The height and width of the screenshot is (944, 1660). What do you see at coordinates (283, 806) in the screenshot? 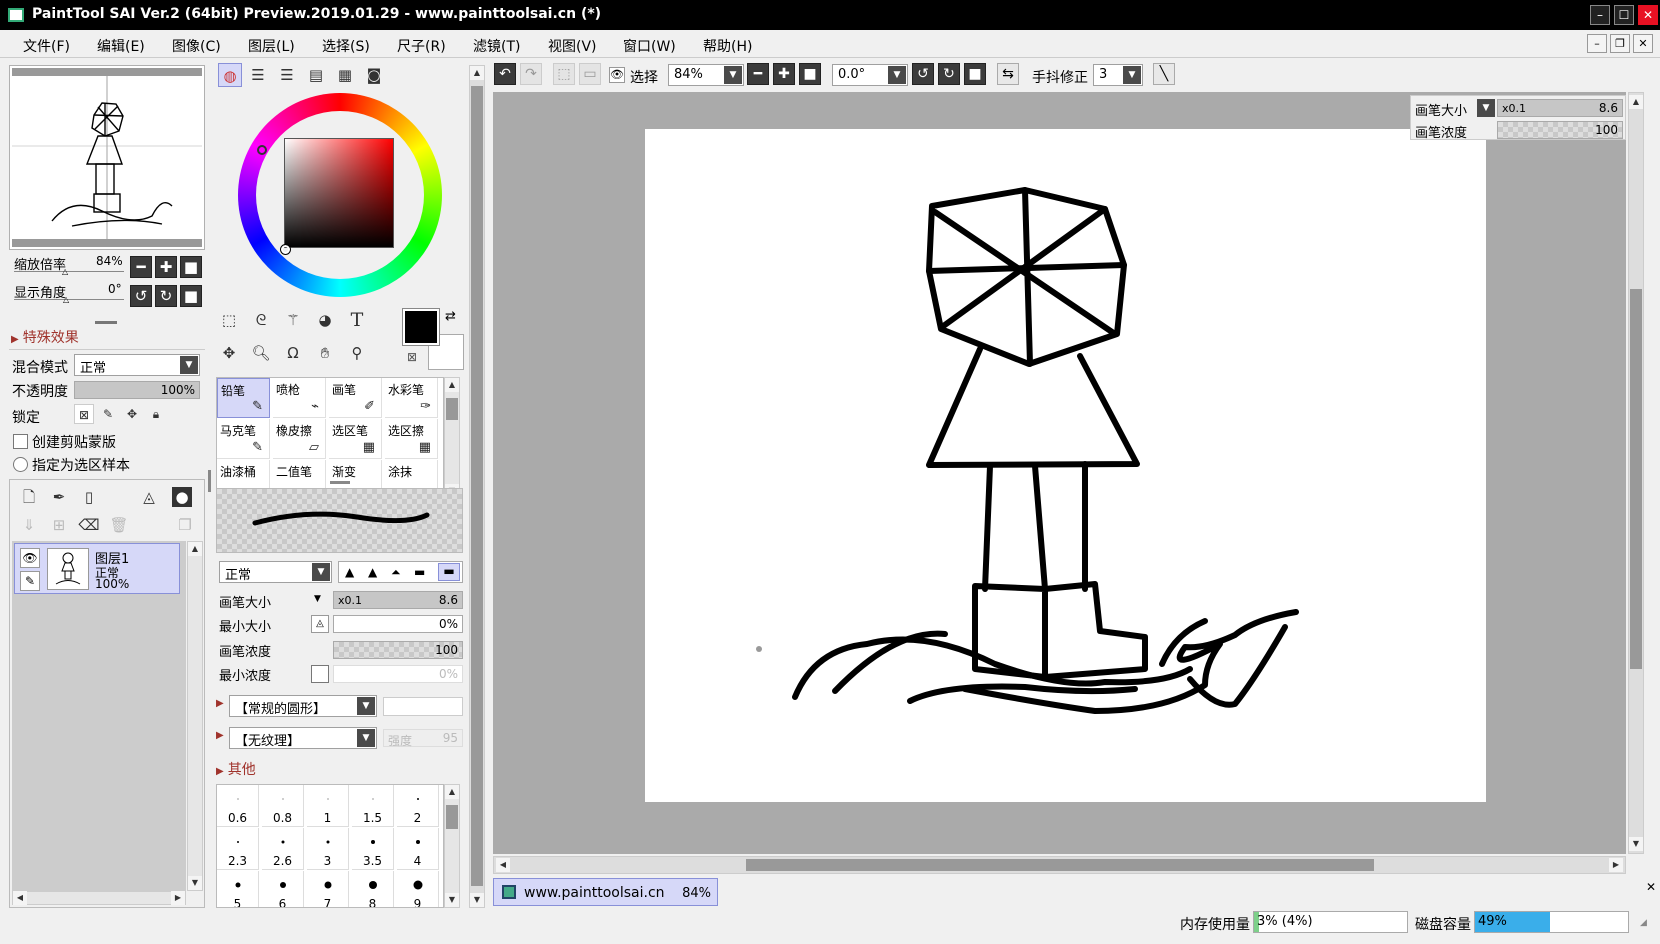
I see `size-preset: 0.8` at bounding box center [283, 806].